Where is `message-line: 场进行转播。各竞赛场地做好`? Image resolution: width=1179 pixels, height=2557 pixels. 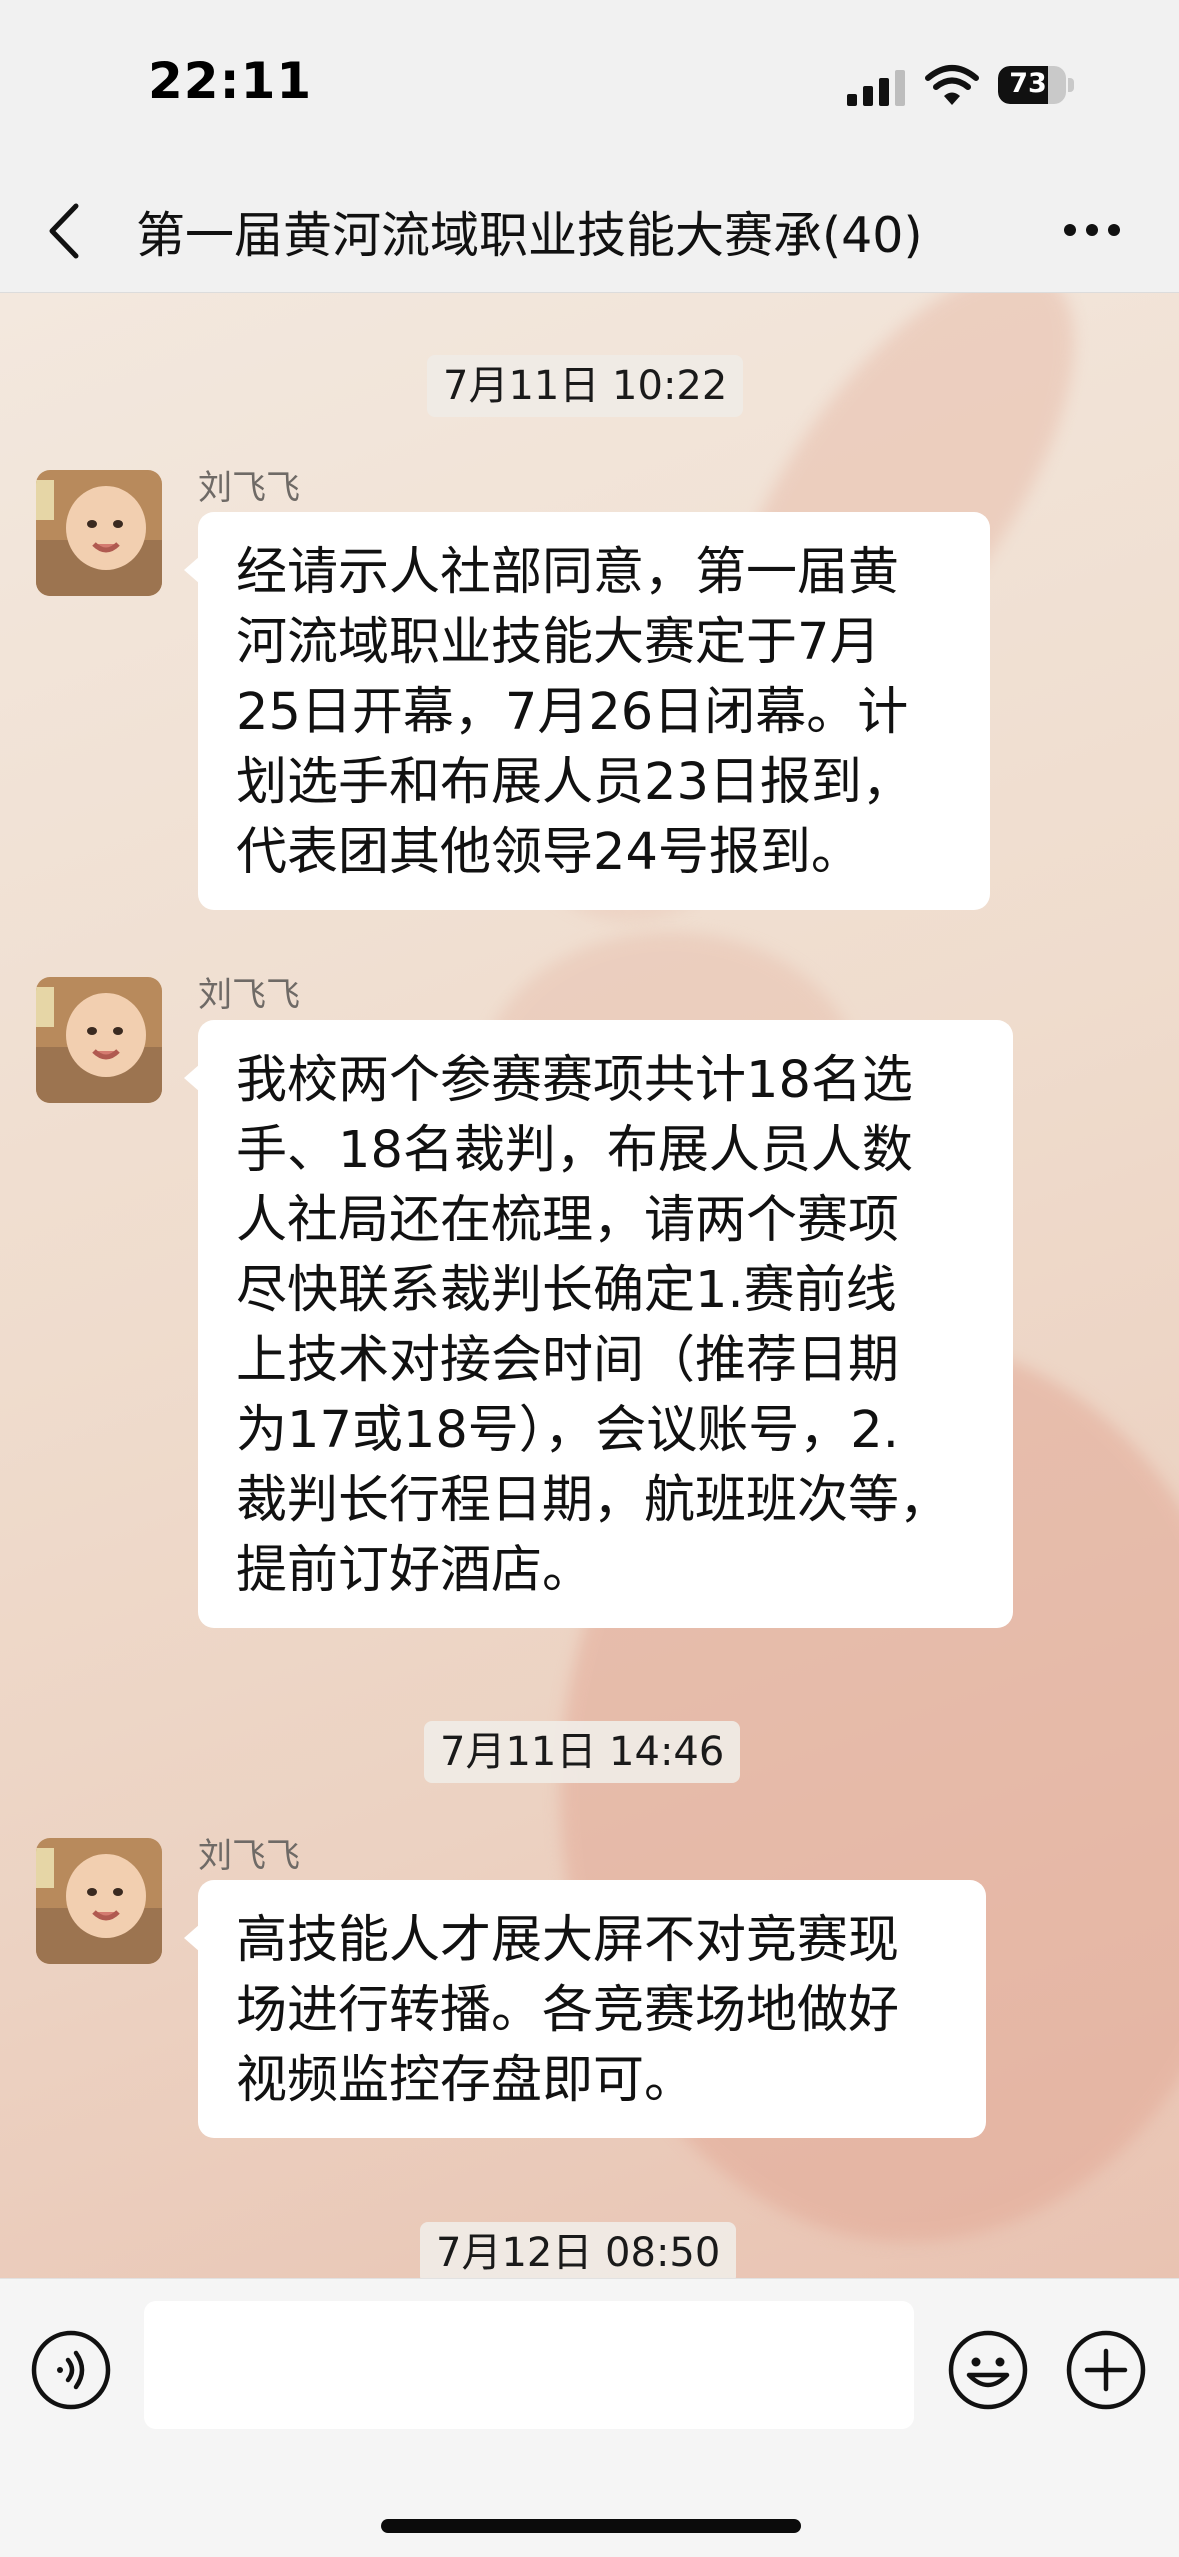 message-line: 场进行转播。各竞赛场地做好 is located at coordinates (568, 2010).